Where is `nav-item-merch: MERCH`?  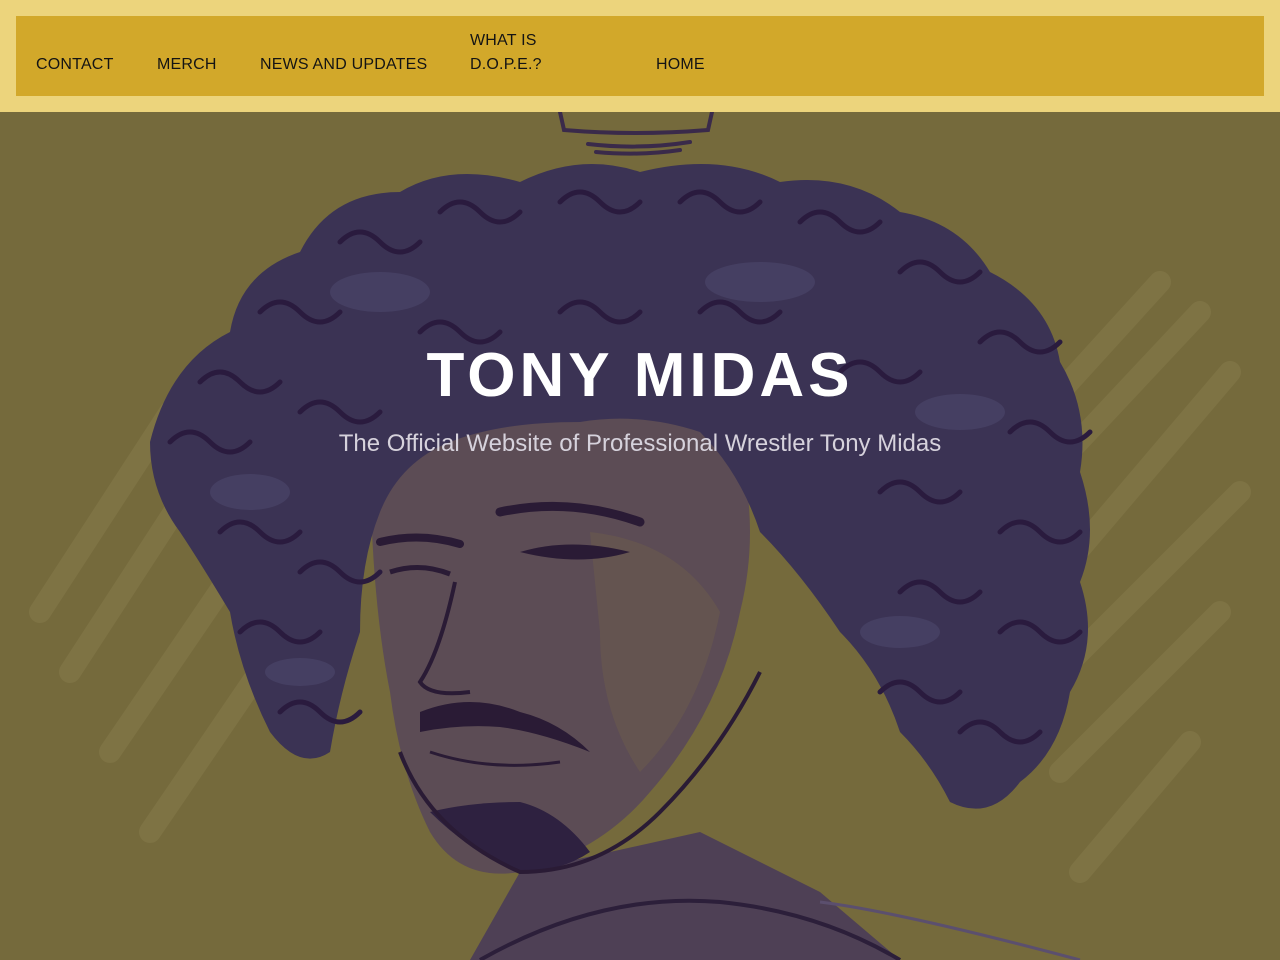 nav-item-merch: MERCH is located at coordinates (187, 65).